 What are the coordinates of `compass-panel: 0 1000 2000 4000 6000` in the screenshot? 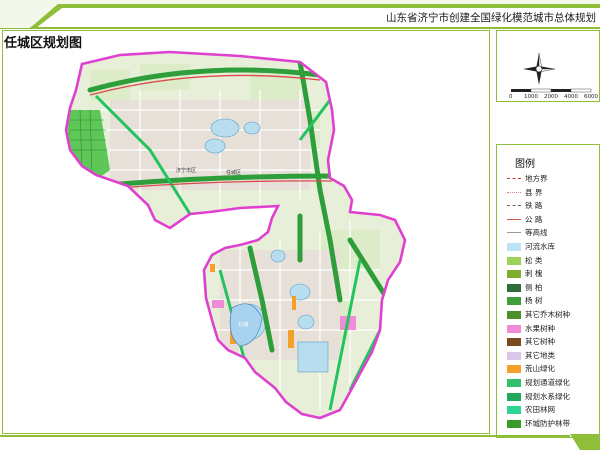 It's located at (548, 66).